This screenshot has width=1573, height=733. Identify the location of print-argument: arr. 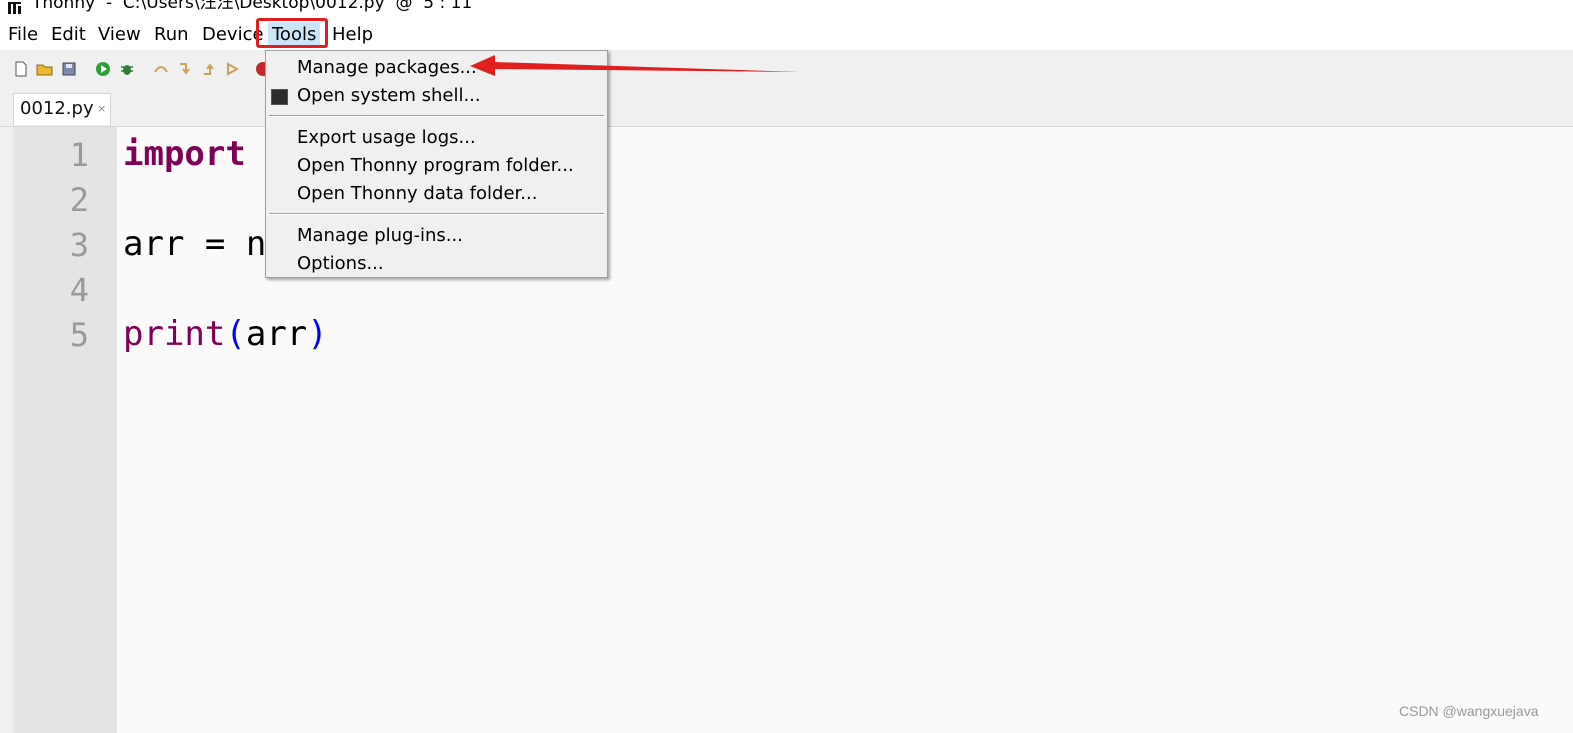
(276, 334).